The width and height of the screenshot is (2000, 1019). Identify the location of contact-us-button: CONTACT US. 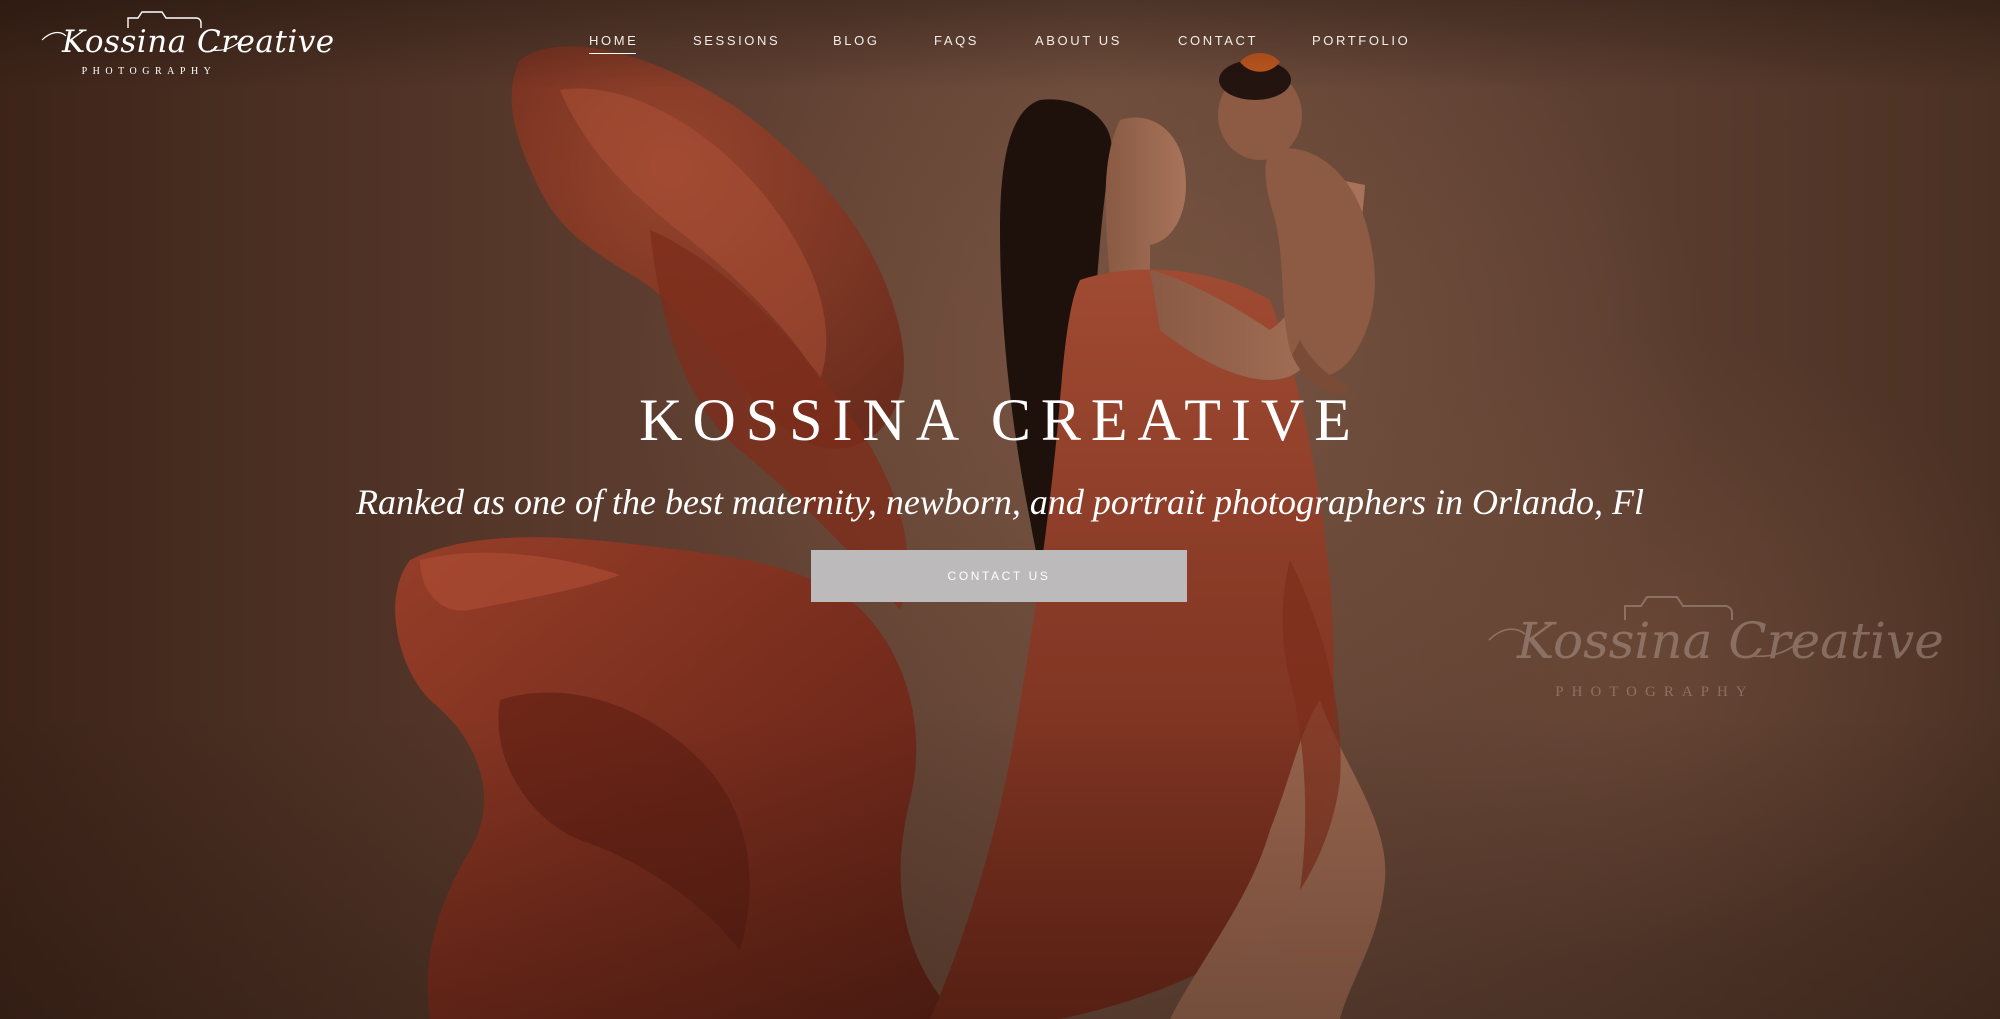
(999, 576).